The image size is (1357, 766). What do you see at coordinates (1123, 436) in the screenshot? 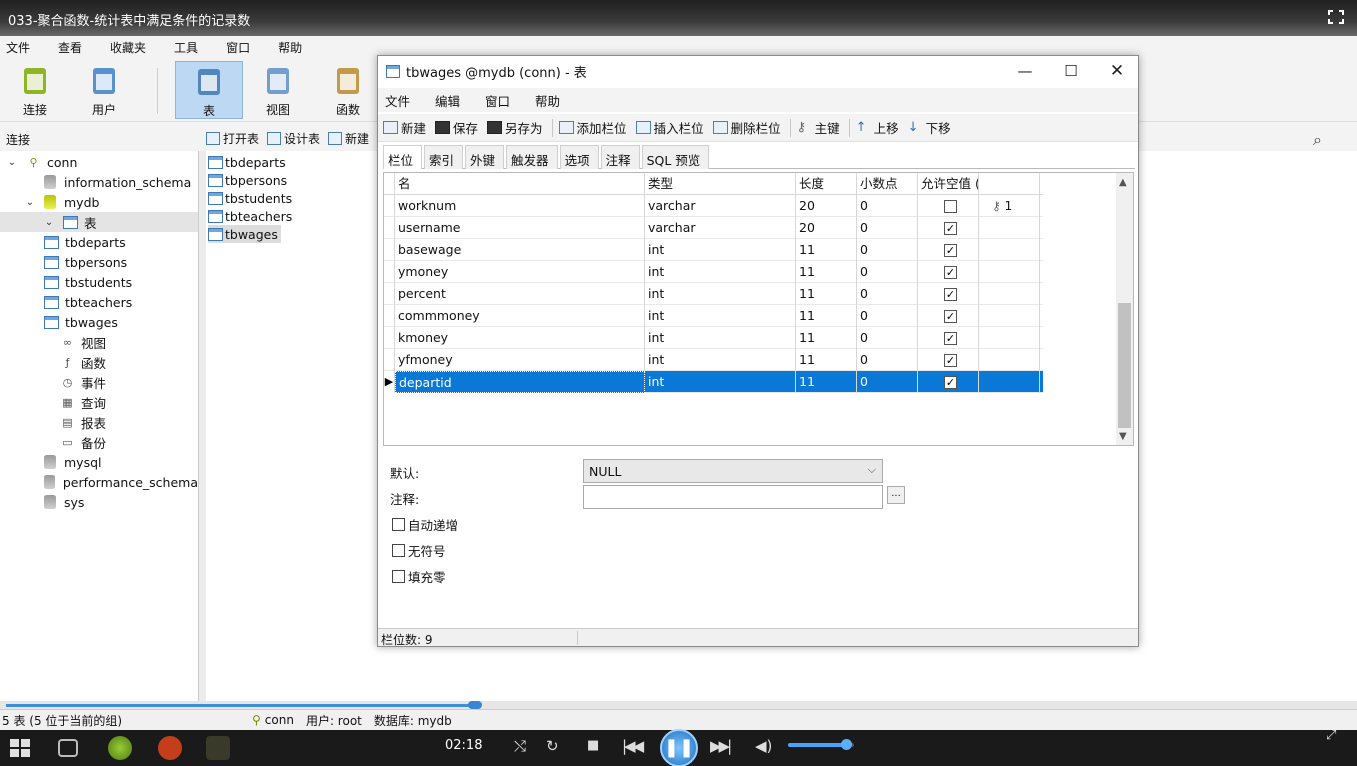
I see `scroll-down-icon: ▼` at bounding box center [1123, 436].